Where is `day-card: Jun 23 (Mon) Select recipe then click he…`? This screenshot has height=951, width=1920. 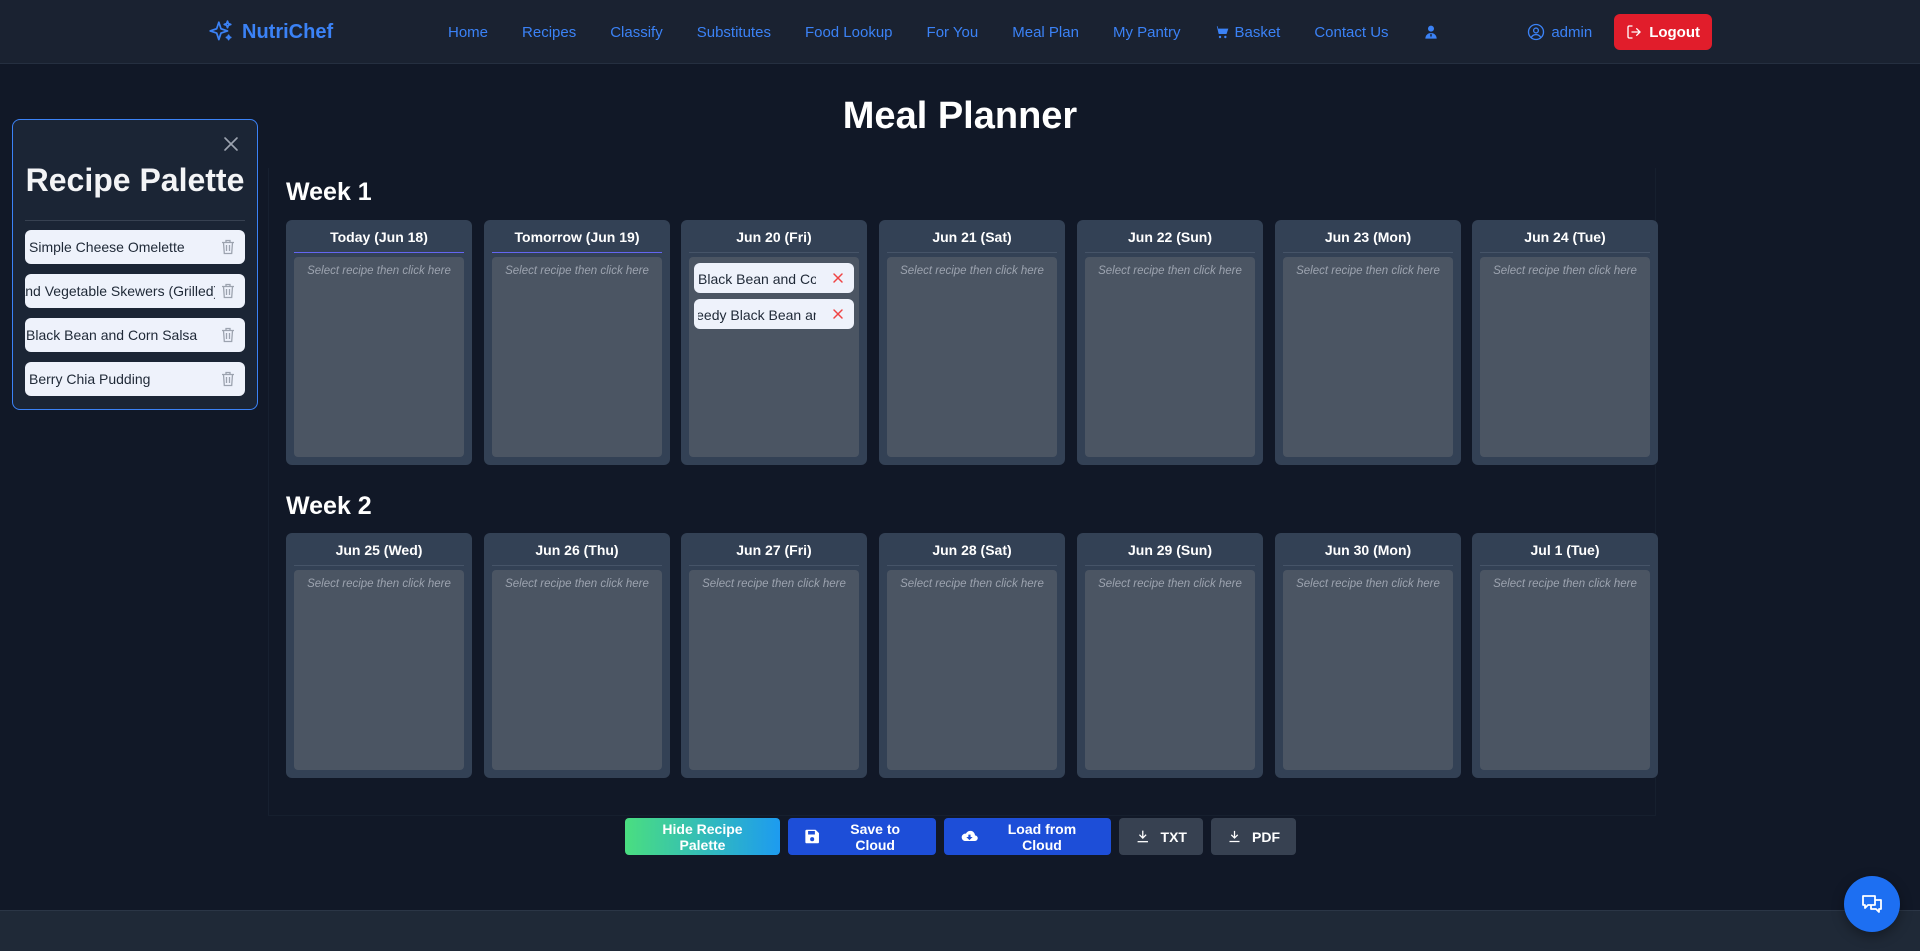
day-card: Jun 23 (Mon) Select recipe then click he… is located at coordinates (1368, 342).